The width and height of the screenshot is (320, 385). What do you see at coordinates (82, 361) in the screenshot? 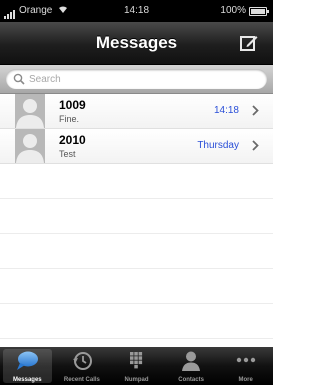
I see `clock-icon` at bounding box center [82, 361].